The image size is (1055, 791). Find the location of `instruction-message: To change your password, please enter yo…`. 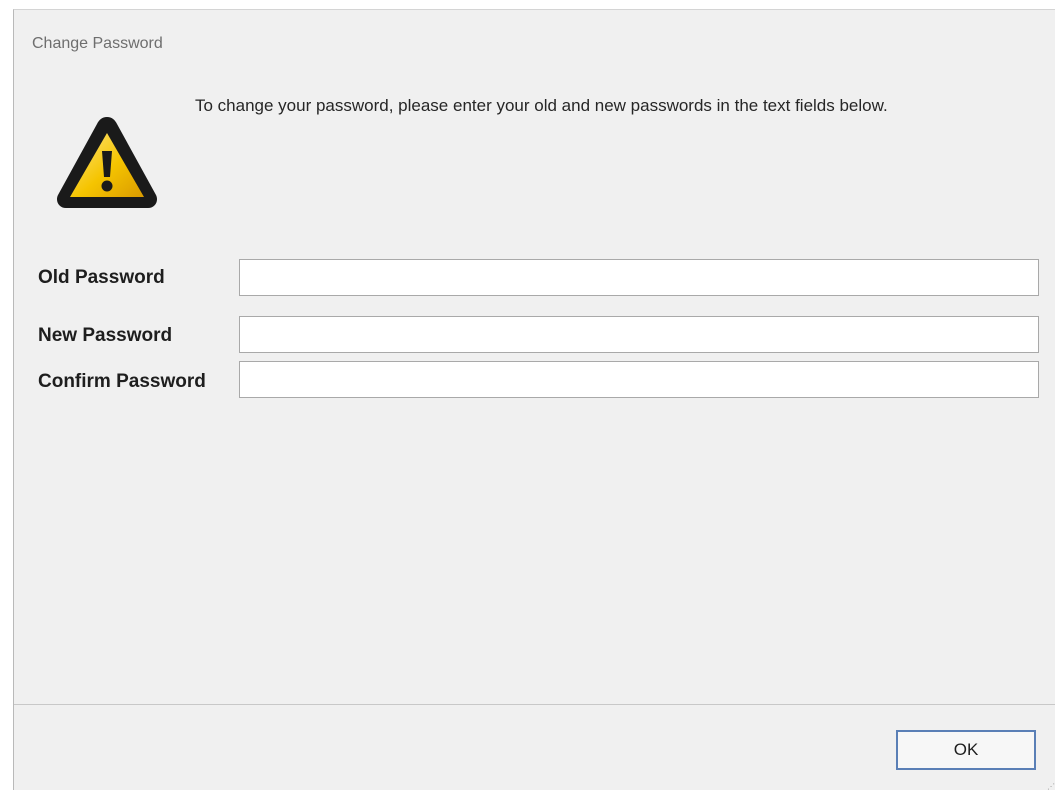

instruction-message: To change your password, please enter yo… is located at coordinates (541, 105).